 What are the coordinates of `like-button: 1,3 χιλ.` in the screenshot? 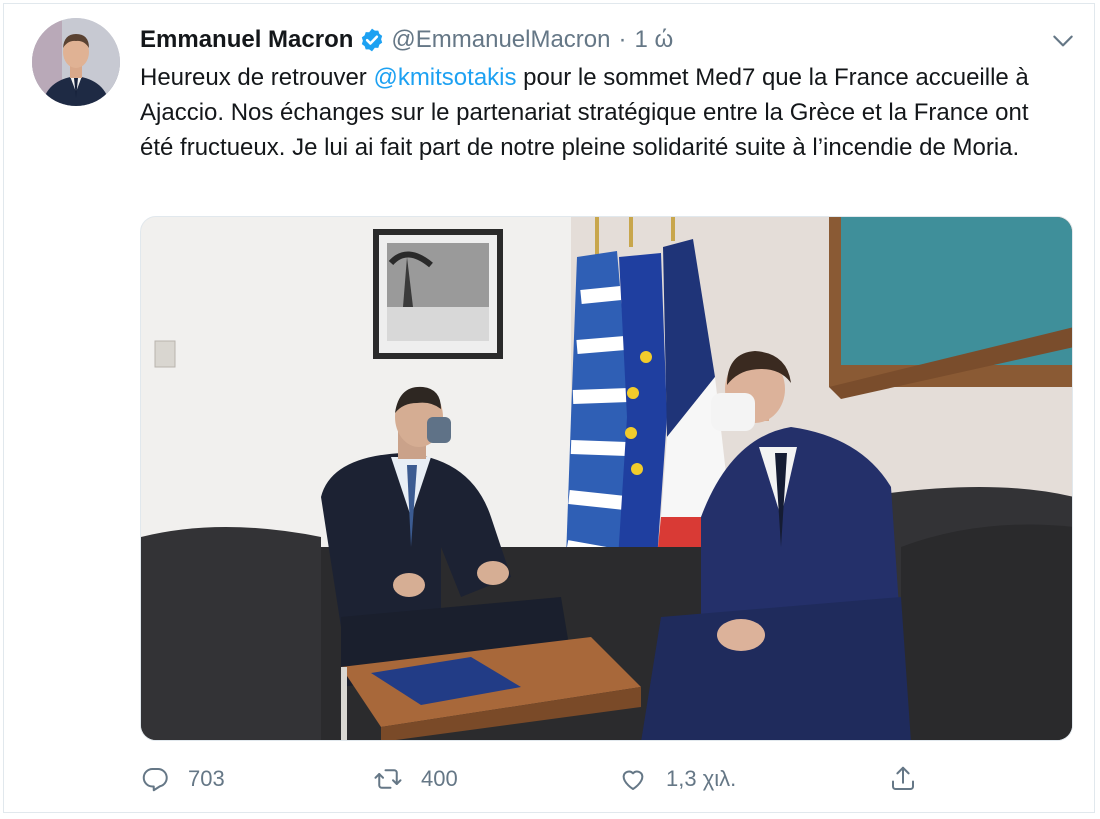 It's located at (677, 779).